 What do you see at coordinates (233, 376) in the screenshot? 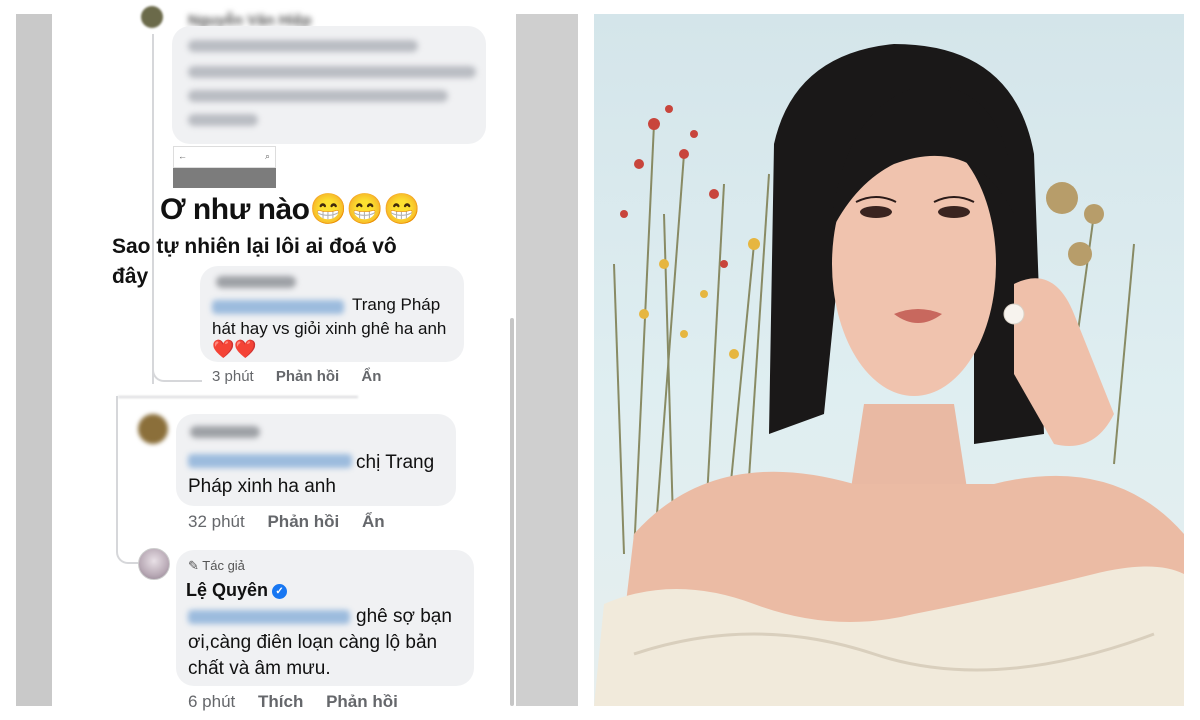
I see `comment-time: 3 phút` at bounding box center [233, 376].